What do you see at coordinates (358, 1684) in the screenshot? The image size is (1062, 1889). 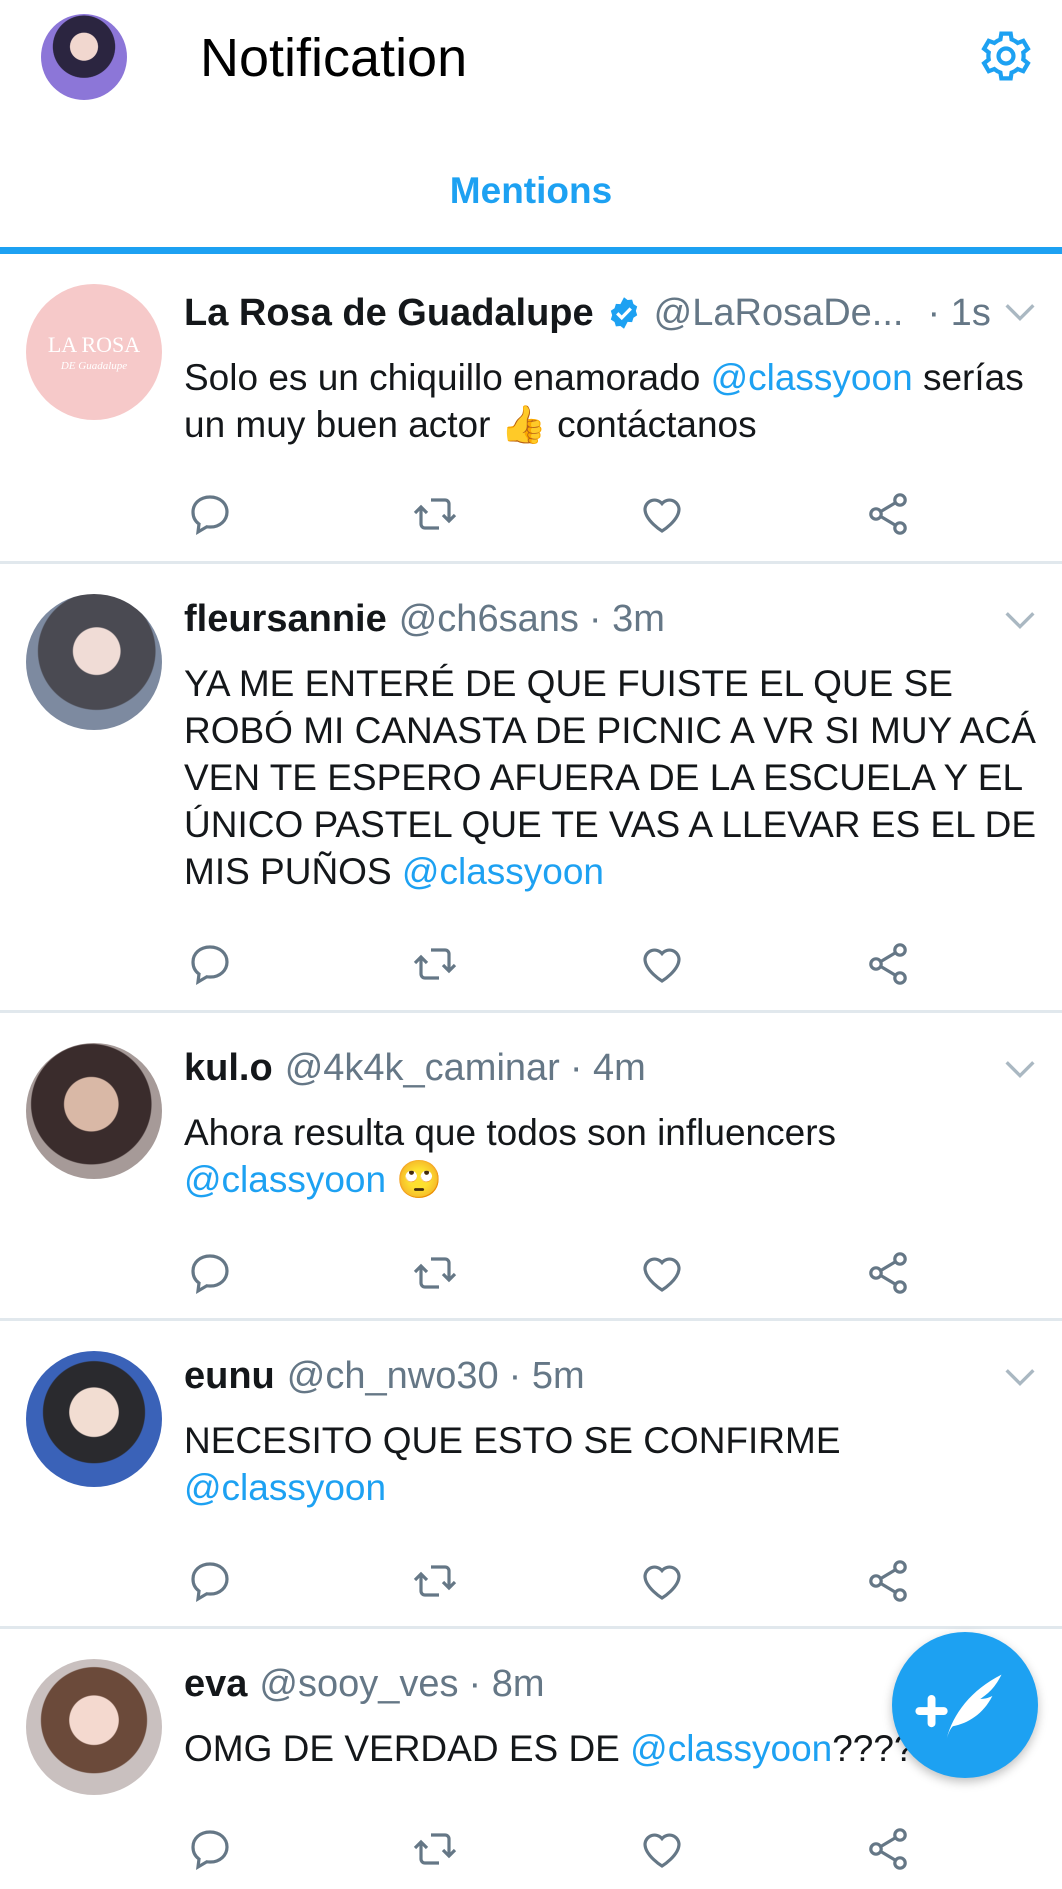 I see `author-handle: @sooy_ves` at bounding box center [358, 1684].